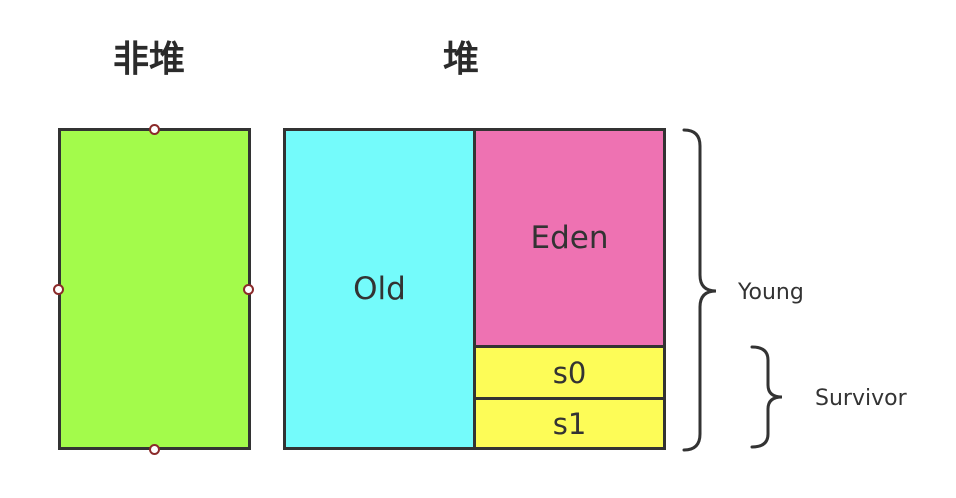  I want to click on braces-layer, so click(732, 290).